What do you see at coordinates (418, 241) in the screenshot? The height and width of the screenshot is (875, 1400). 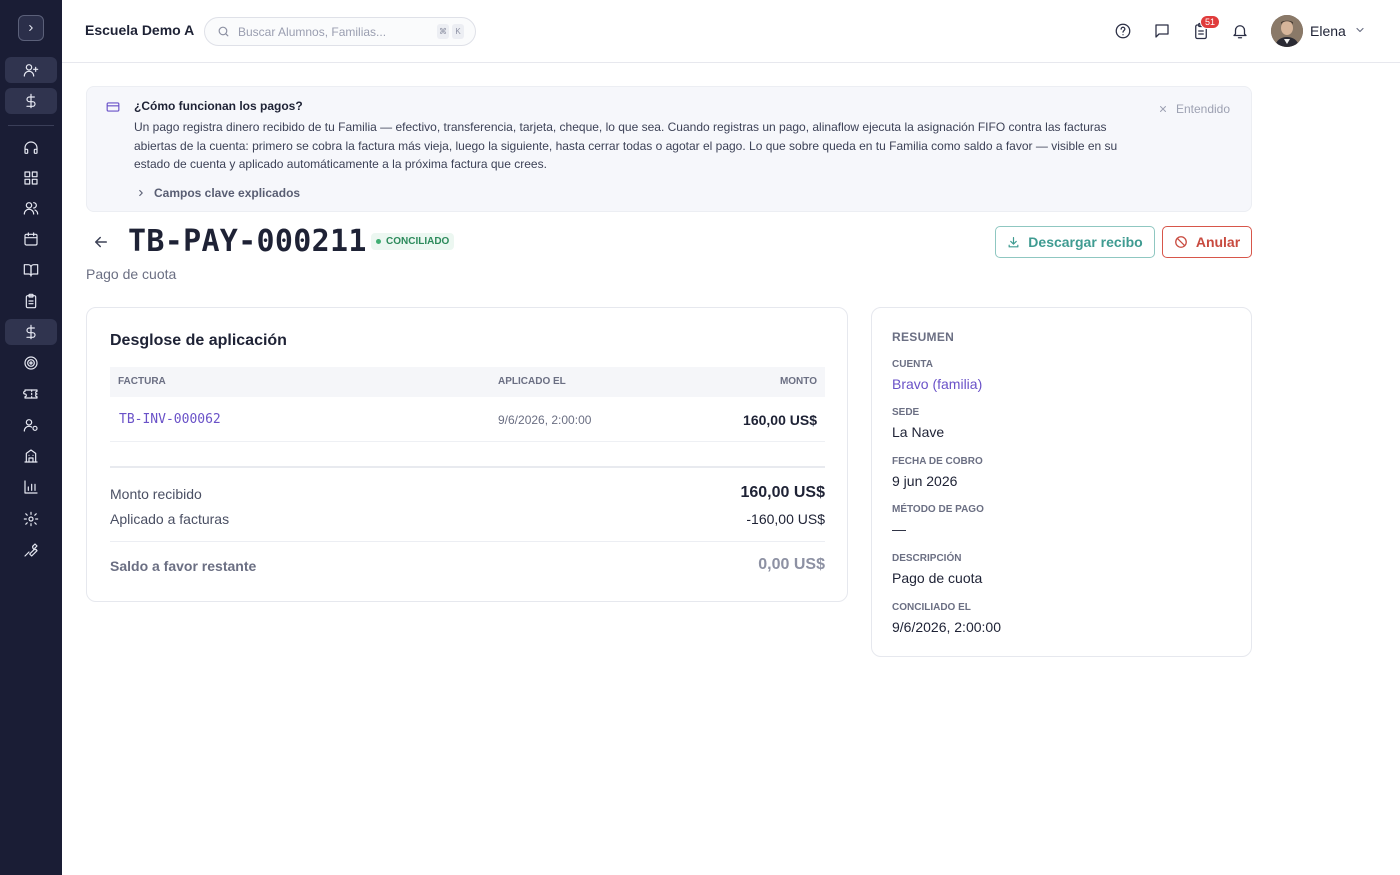 I see `status-label: CONCILIADO` at bounding box center [418, 241].